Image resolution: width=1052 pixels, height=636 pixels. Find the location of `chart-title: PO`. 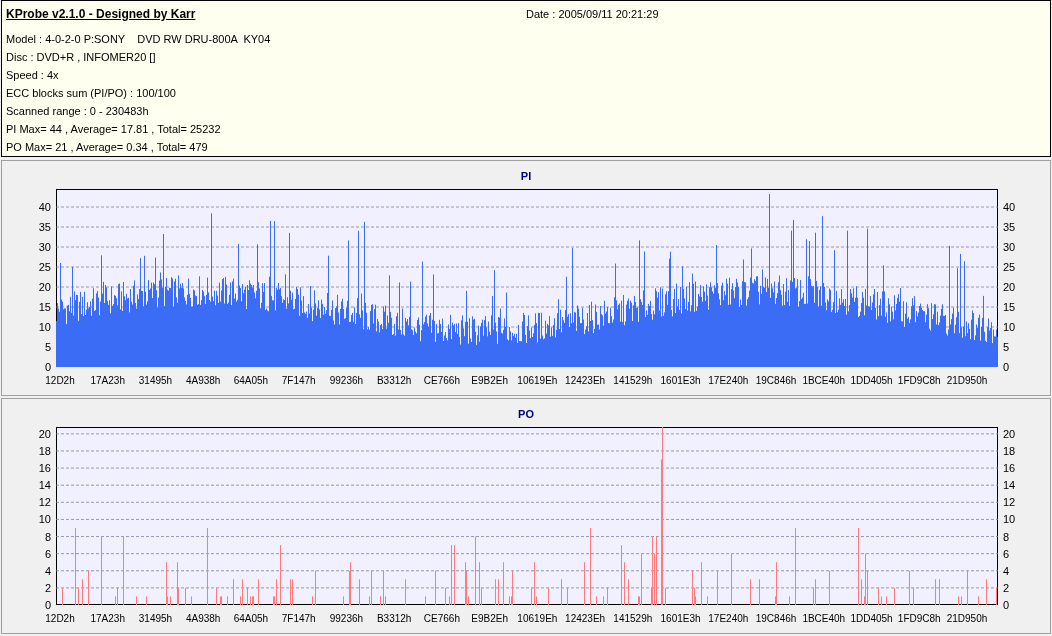

chart-title: PO is located at coordinates (526, 414).